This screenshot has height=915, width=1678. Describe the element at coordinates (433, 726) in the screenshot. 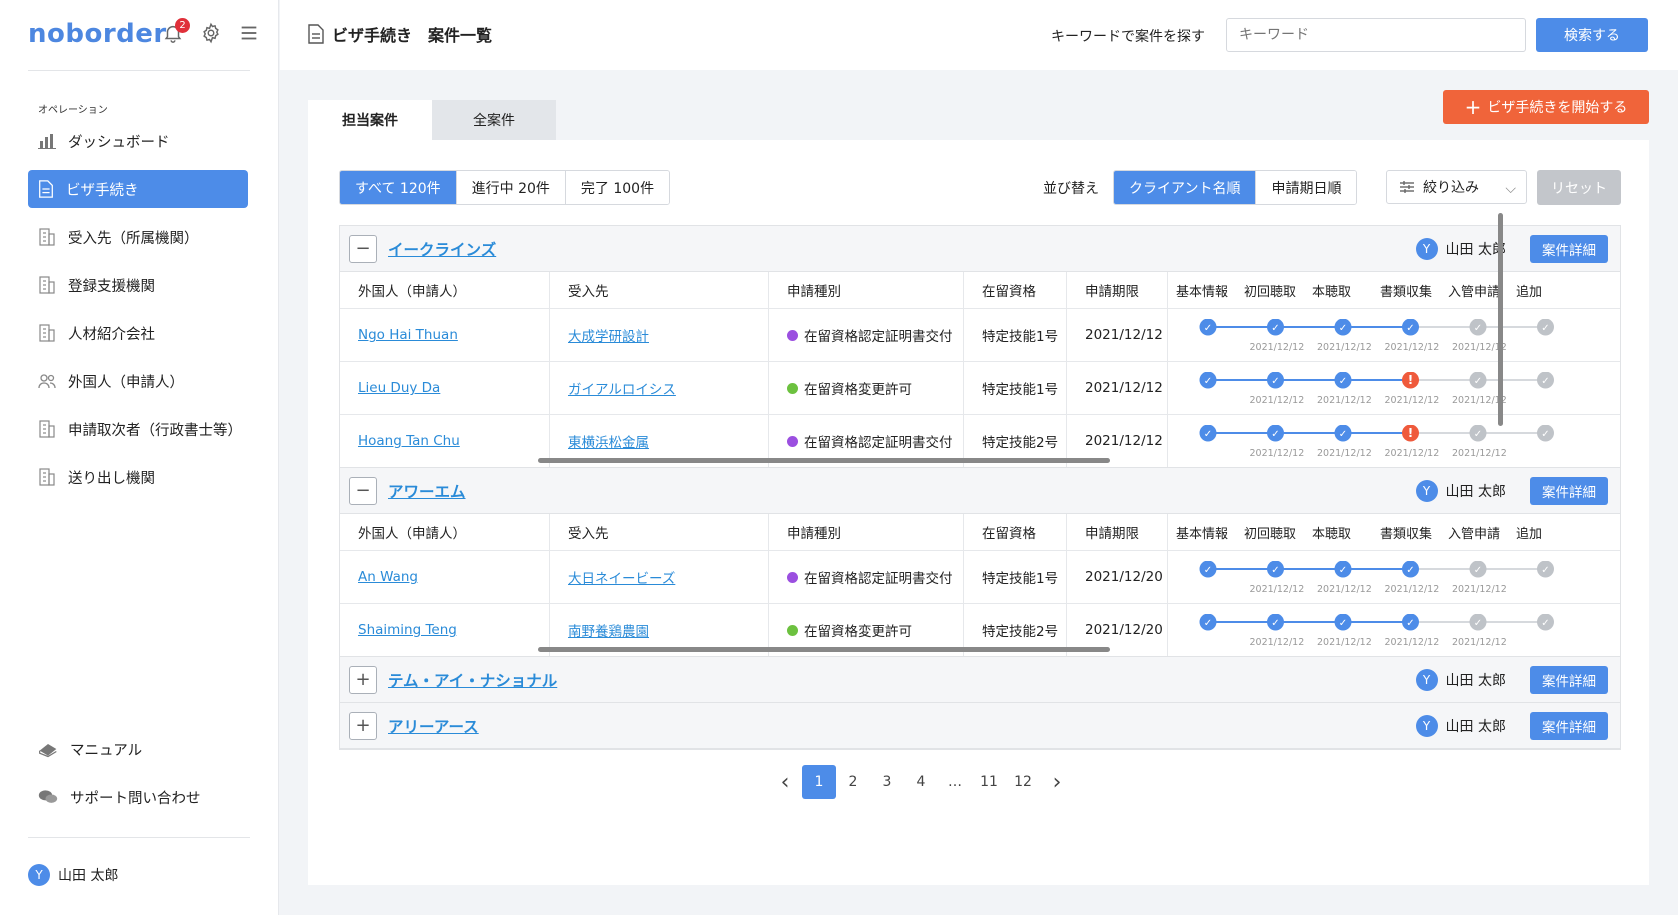

I see `client-name-link: アリーアース` at that location.